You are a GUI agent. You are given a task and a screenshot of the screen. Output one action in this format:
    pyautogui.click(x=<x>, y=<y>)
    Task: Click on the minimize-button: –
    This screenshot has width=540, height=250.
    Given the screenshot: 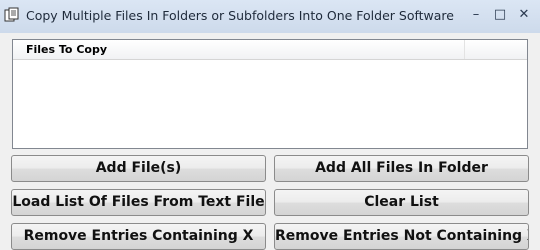 What is the action you would take?
    pyautogui.click(x=476, y=15)
    